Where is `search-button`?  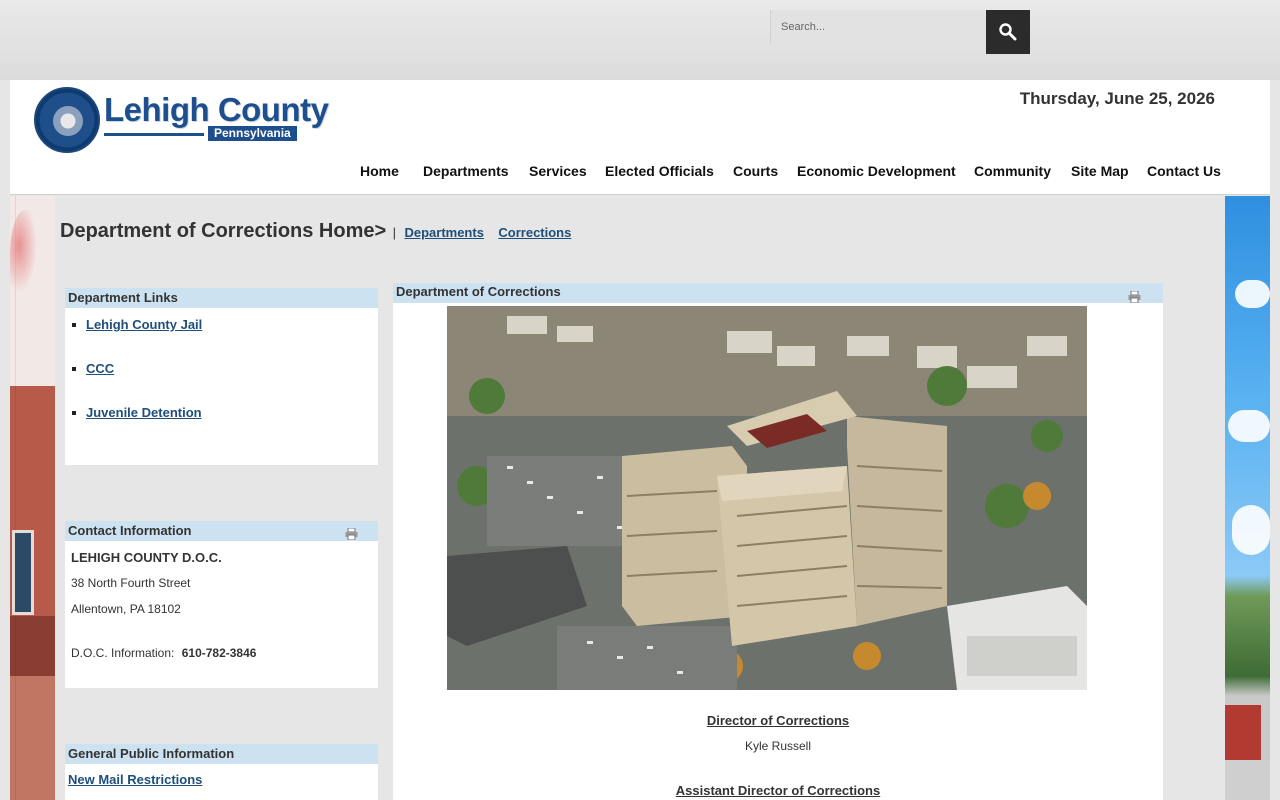 search-button is located at coordinates (1008, 32).